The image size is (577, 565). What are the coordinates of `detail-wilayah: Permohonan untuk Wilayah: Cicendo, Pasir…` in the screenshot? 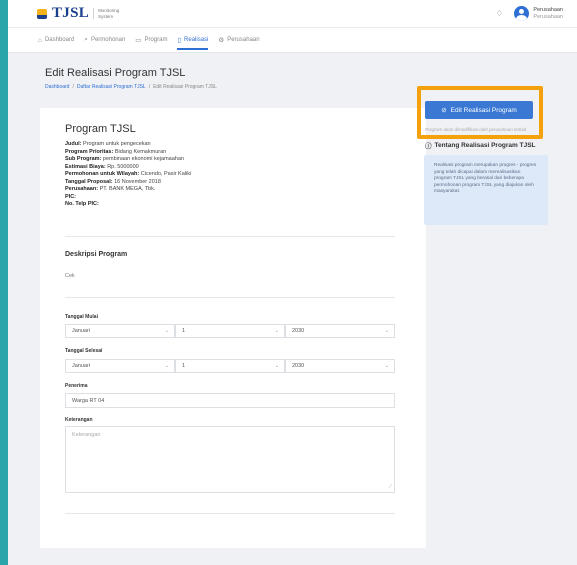 It's located at (128, 174).